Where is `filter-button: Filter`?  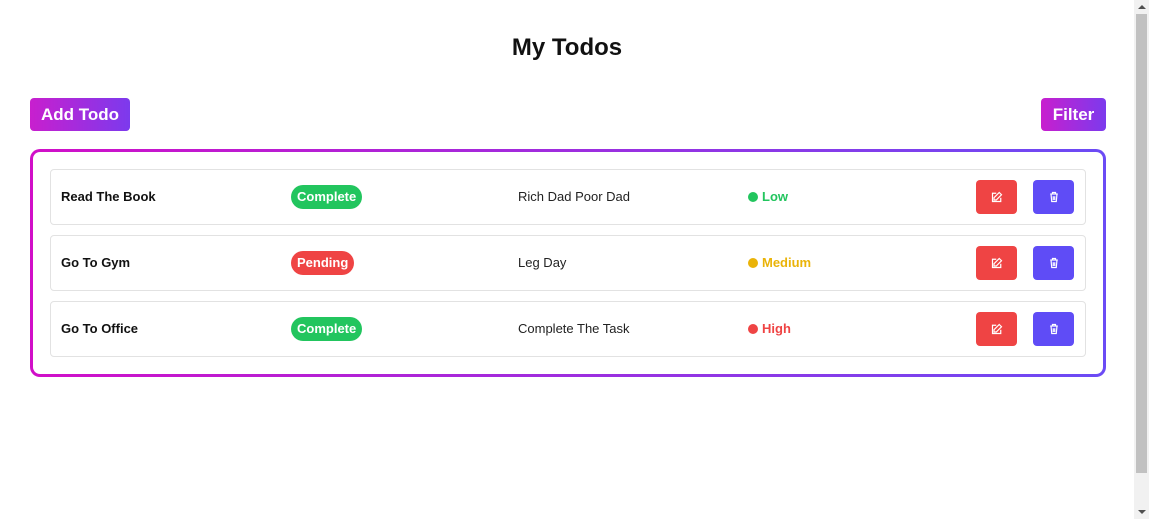 filter-button: Filter is located at coordinates (1073, 114).